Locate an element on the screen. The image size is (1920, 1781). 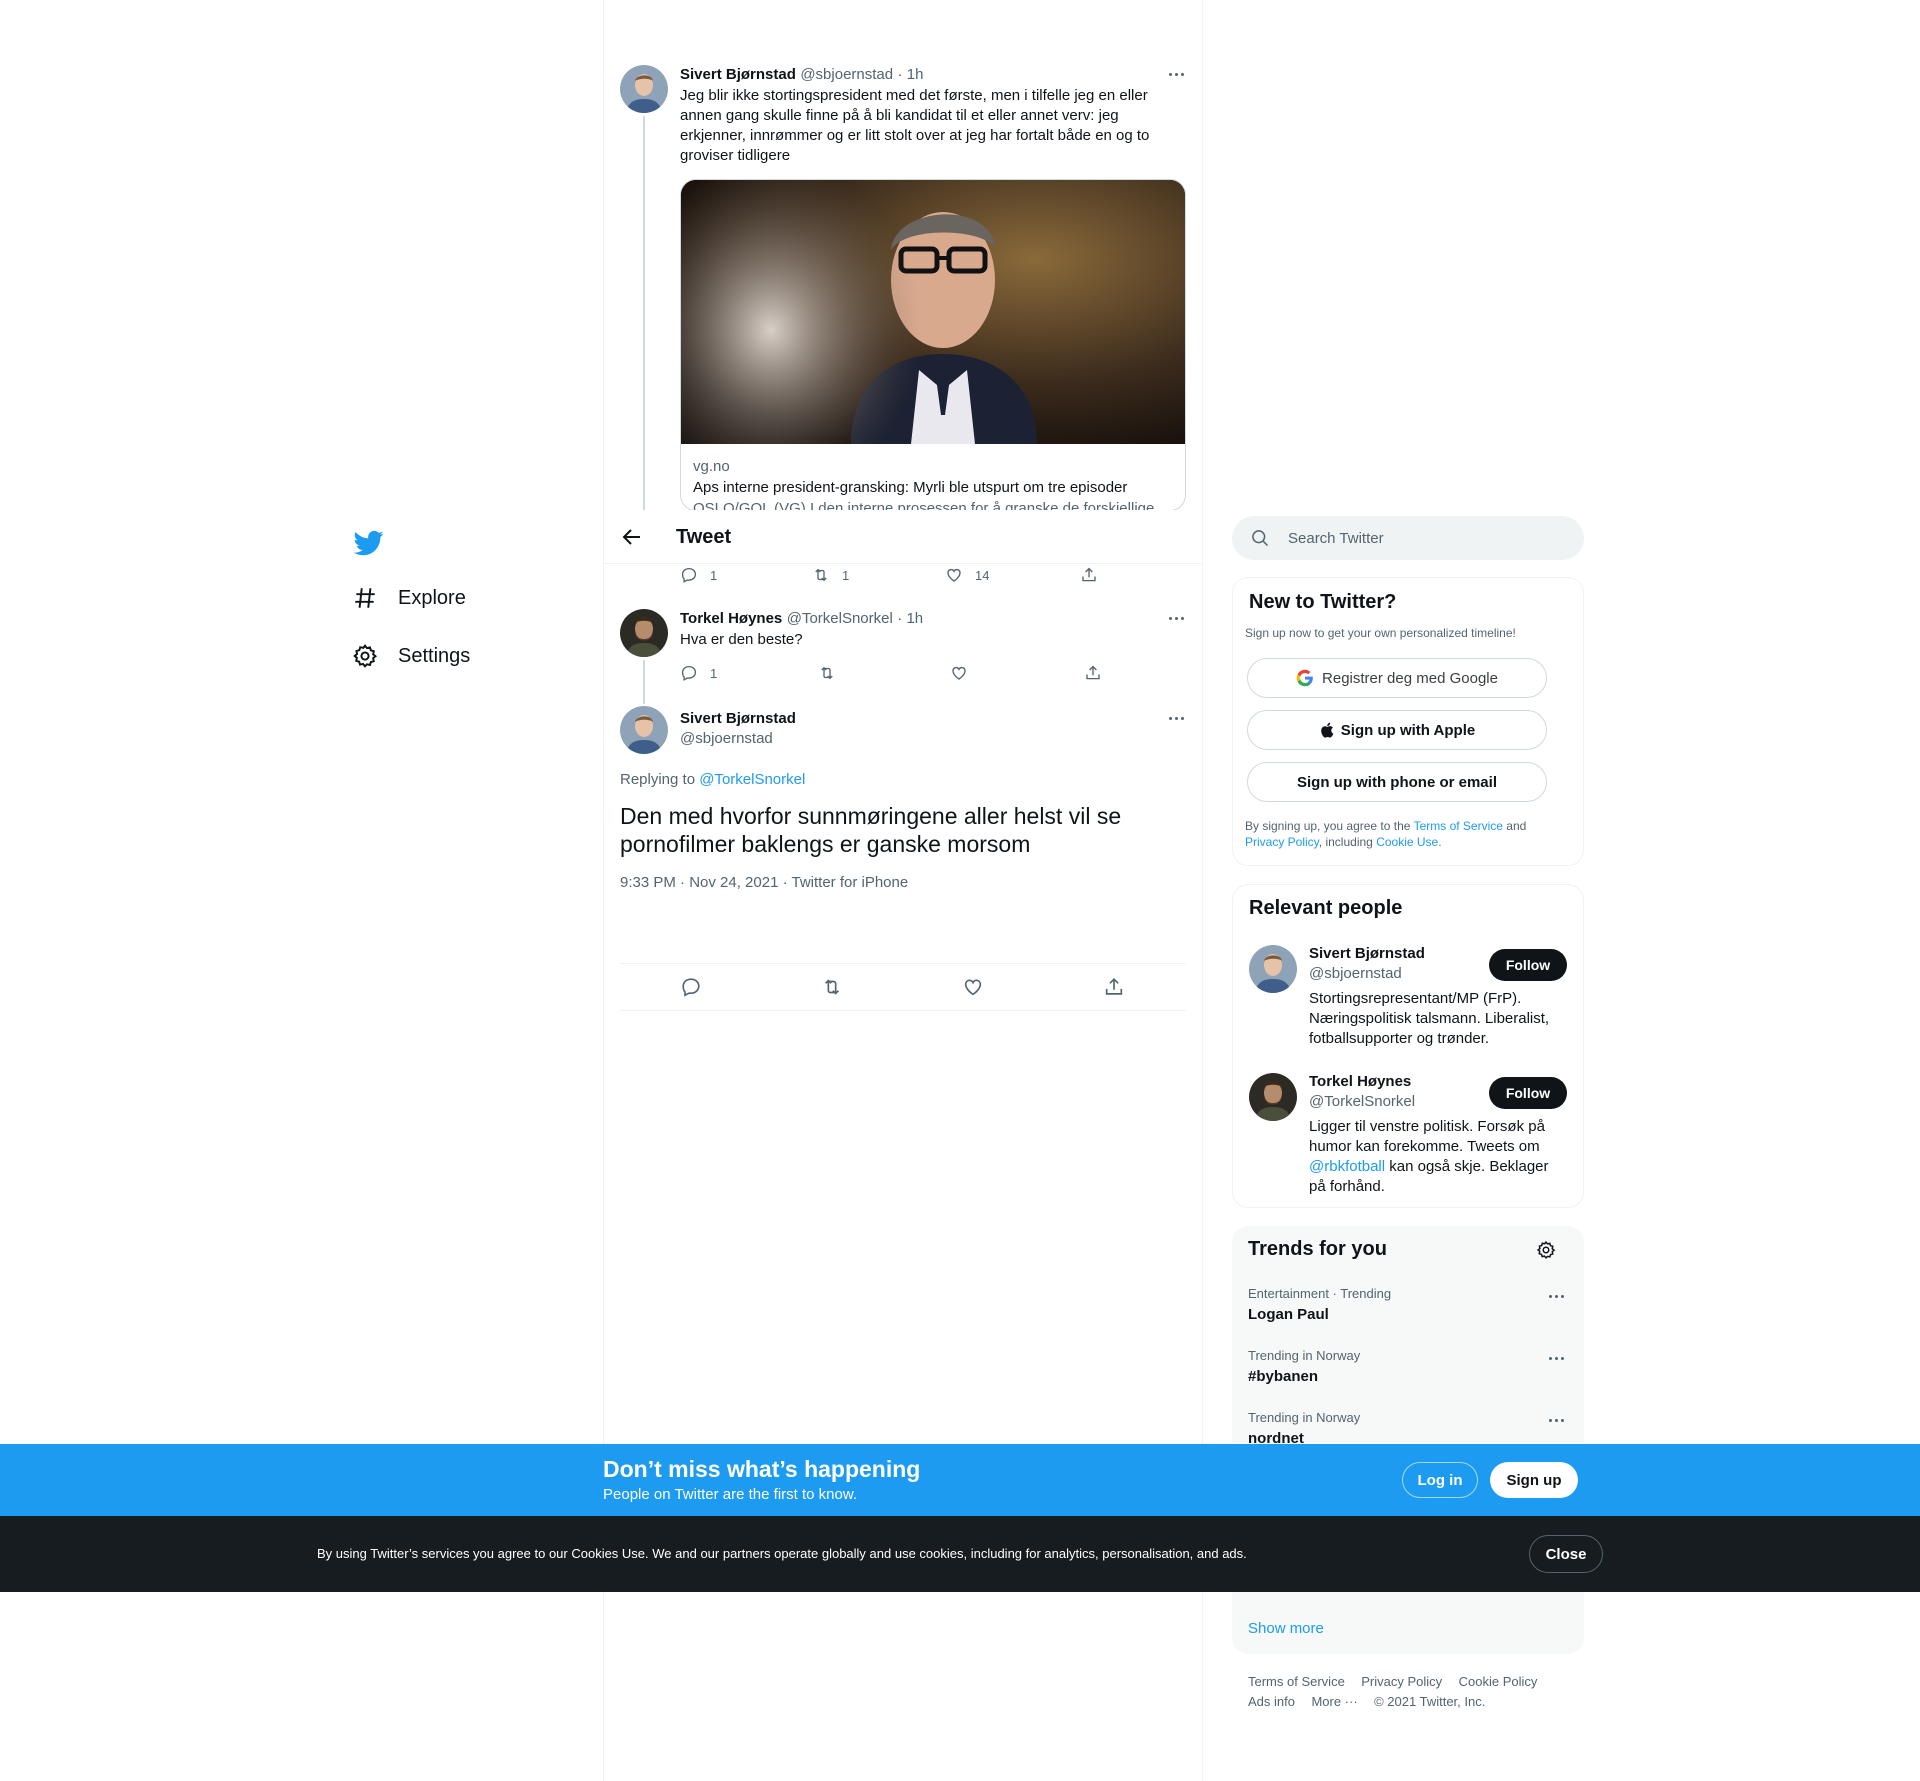
footer-more-link: More ··· is located at coordinates (1334, 1701).